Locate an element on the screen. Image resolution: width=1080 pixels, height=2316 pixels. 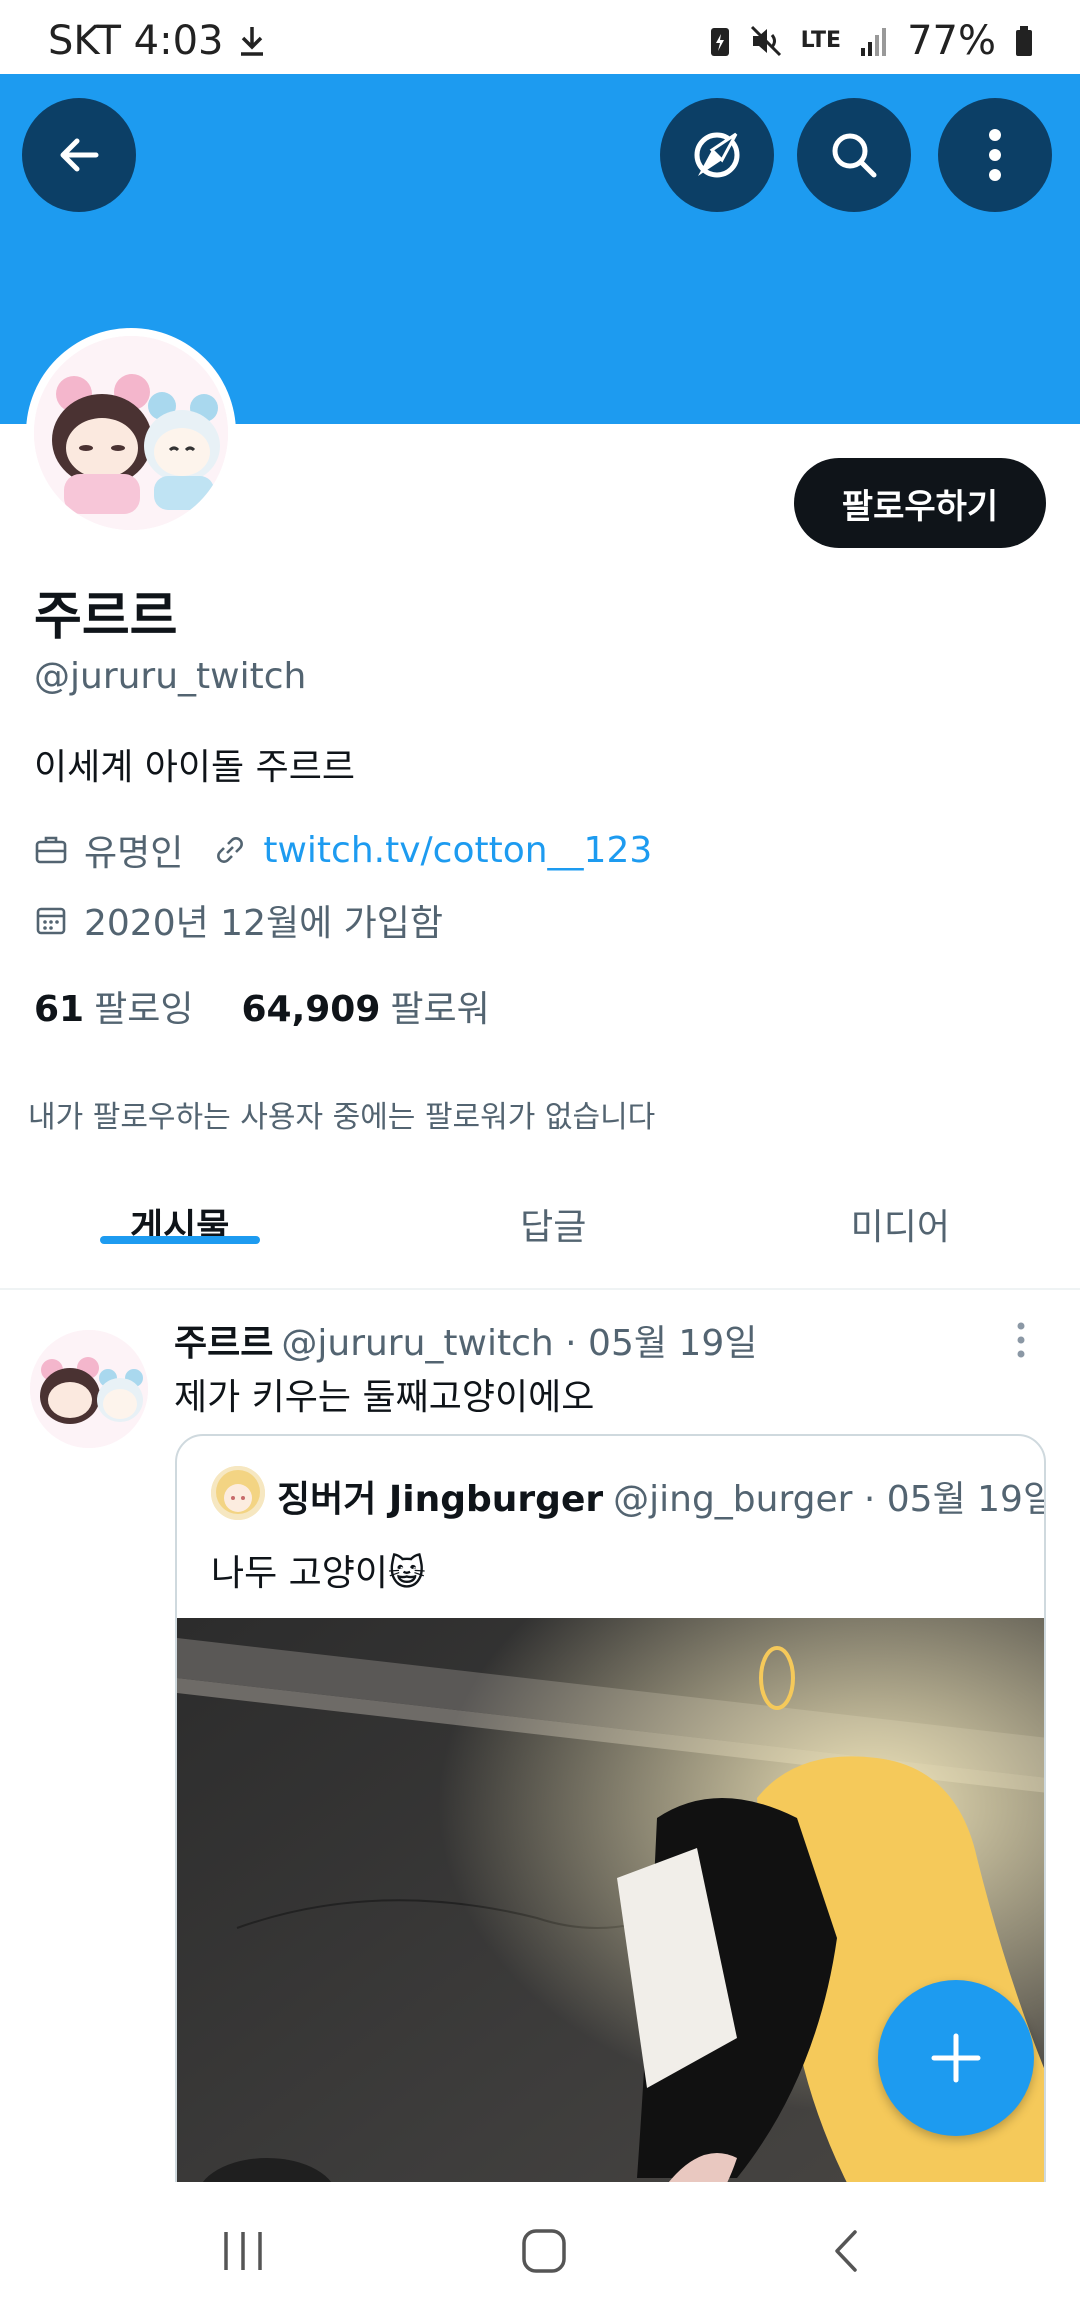
battery-icon is located at coordinates (1024, 41).